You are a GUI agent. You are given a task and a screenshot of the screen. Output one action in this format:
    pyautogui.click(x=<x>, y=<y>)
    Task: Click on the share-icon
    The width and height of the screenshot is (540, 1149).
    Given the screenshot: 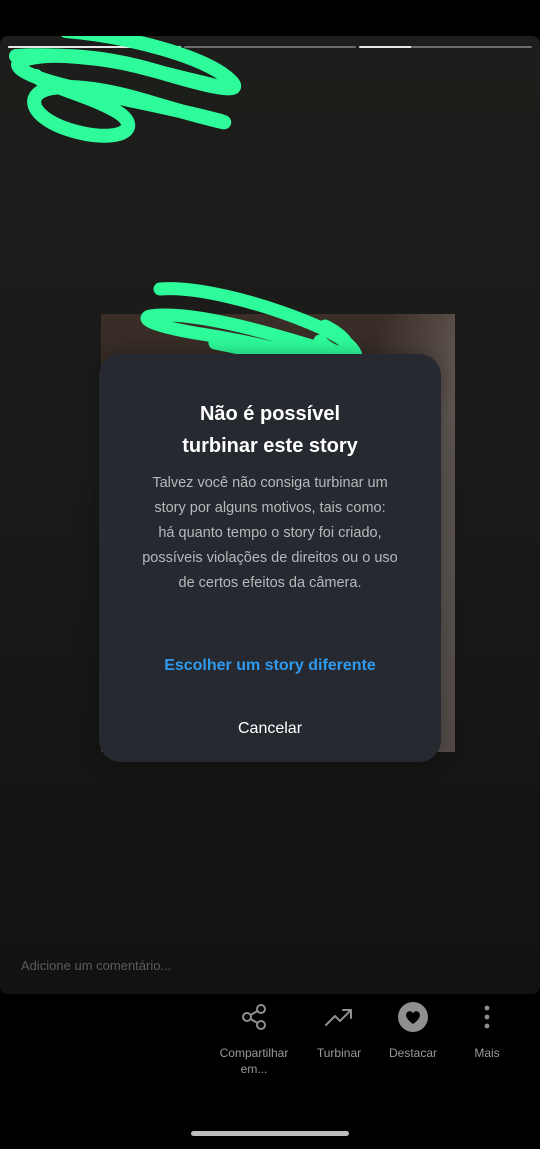 What is the action you would take?
    pyautogui.click(x=254, y=1017)
    